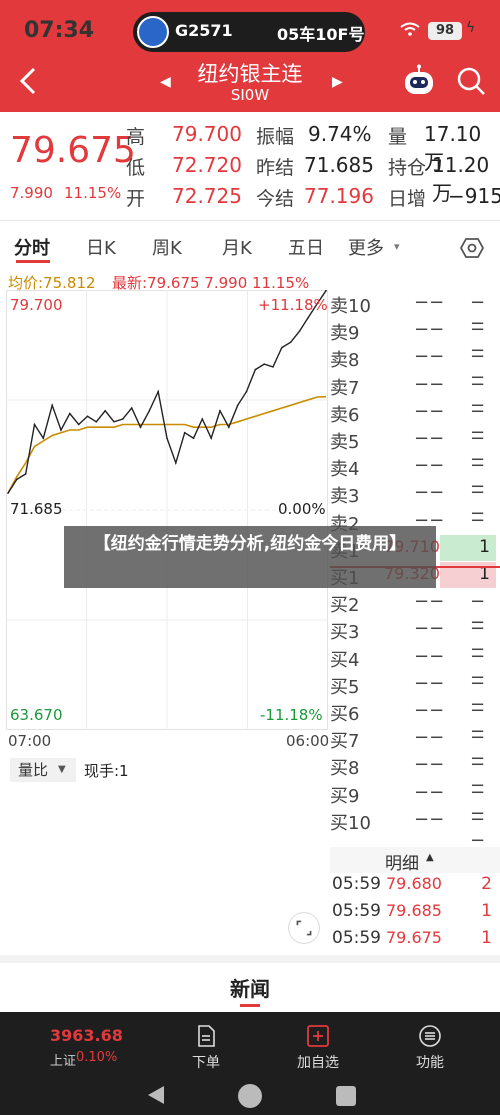 Image resolution: width=500 pixels, height=1115 pixels. Describe the element at coordinates (345, 388) in the screenshot. I see `order-book-level-label: 卖7` at that location.